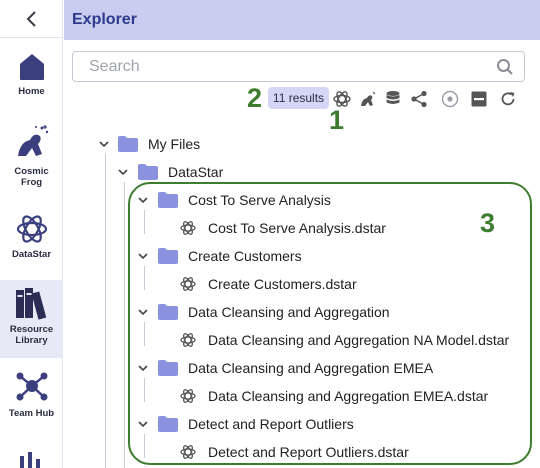 The width and height of the screenshot is (540, 468). Describe the element at coordinates (32, 140) in the screenshot. I see `cosmic-frog-icon` at that location.